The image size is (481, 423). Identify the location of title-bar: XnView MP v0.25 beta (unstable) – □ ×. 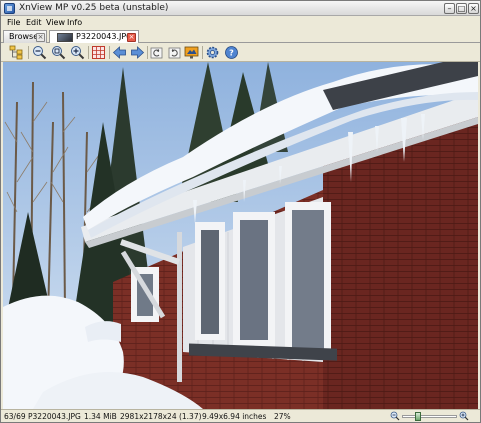
(240, 8).